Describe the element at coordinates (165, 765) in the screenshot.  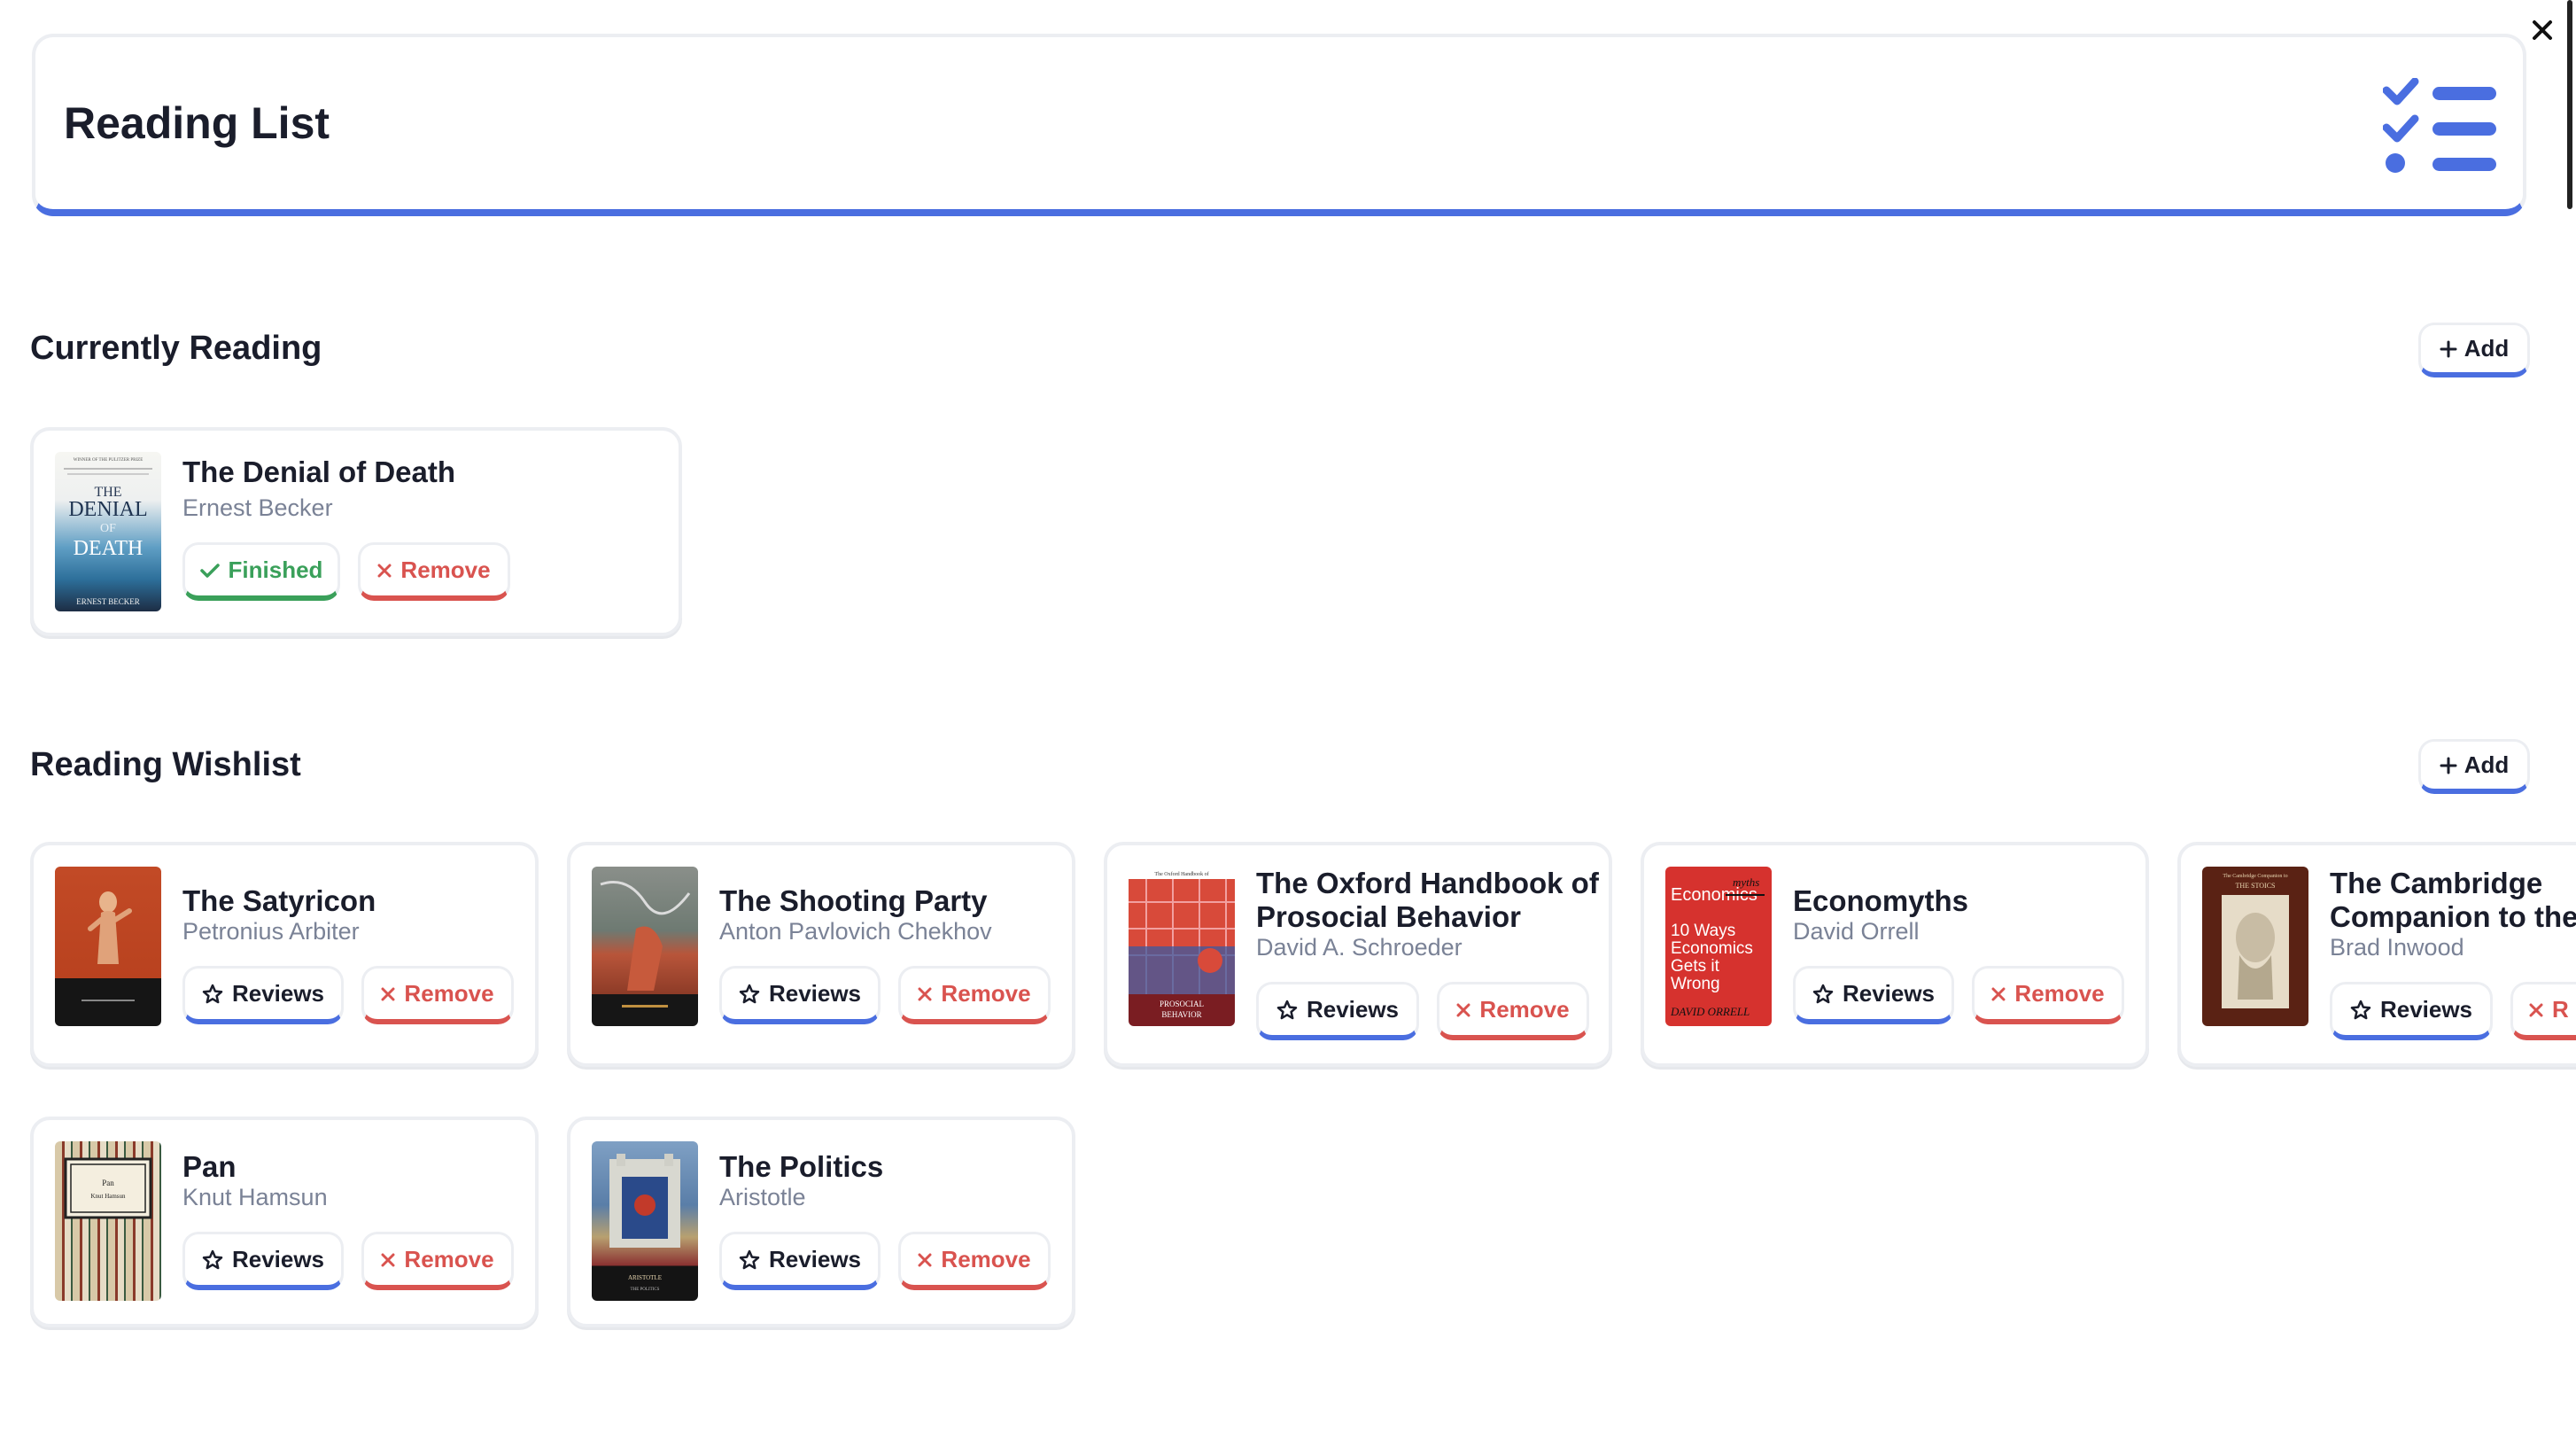
I see `section-title-reading-wishlist: Reading Wishlist` at that location.